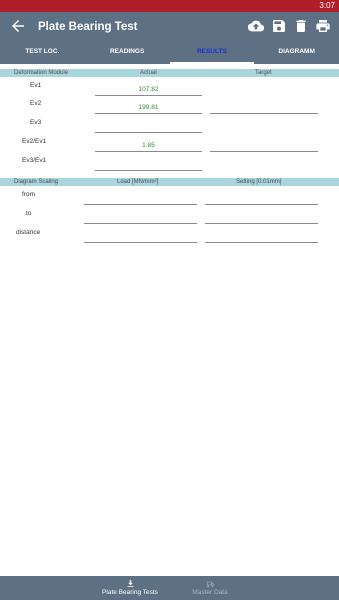 Image resolution: width=339 pixels, height=600 pixels. What do you see at coordinates (130, 588) in the screenshot?
I see `nav-plate-bearing-tests: Plate Bearing Tests` at bounding box center [130, 588].